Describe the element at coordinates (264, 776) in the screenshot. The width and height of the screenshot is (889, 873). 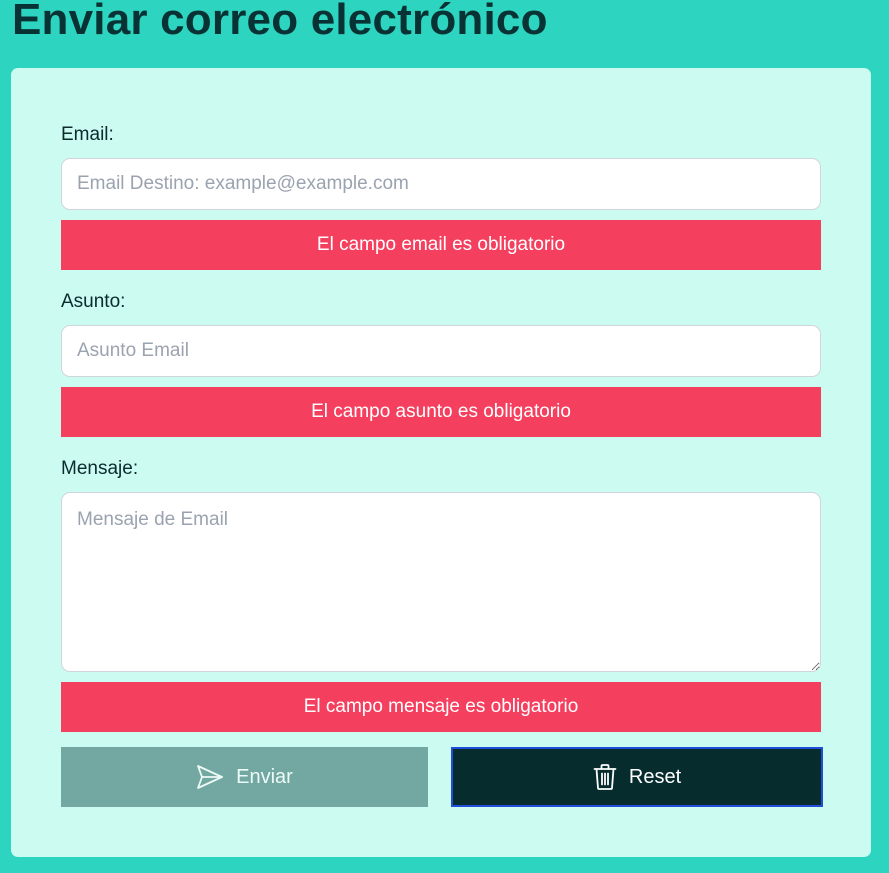
I see `send-button-label: Enviar` at that location.